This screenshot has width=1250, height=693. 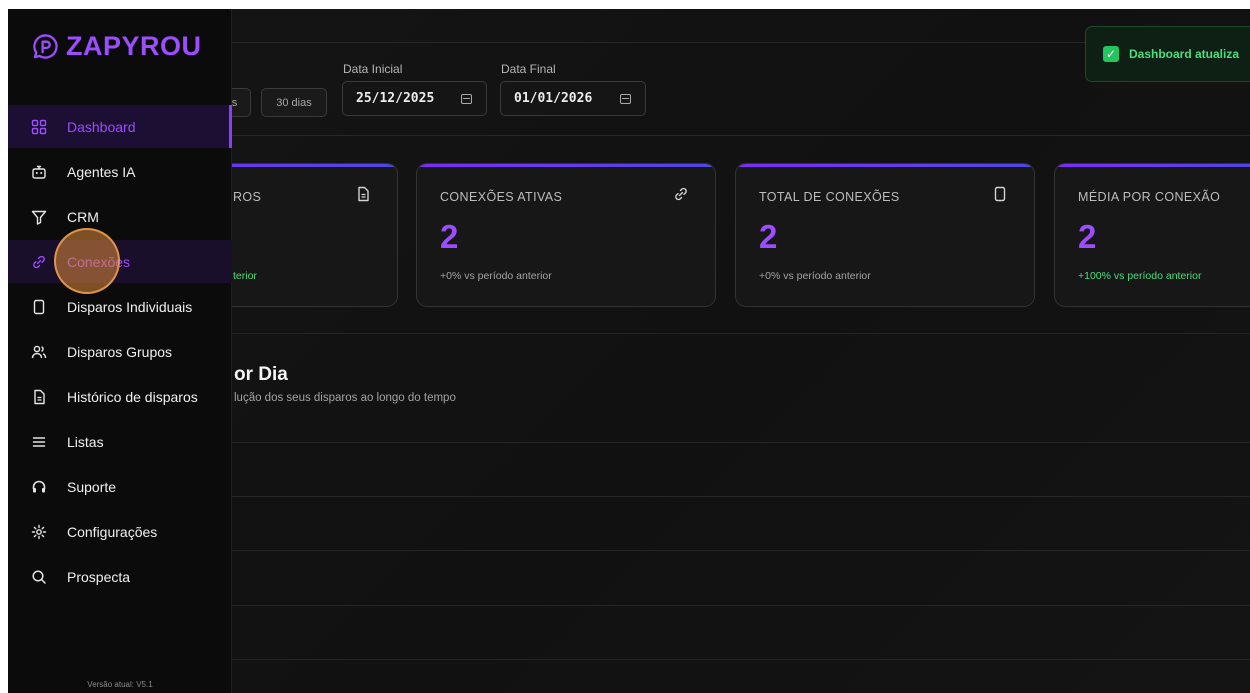 I want to click on start-date-input: 25/12/2025, so click(x=414, y=98).